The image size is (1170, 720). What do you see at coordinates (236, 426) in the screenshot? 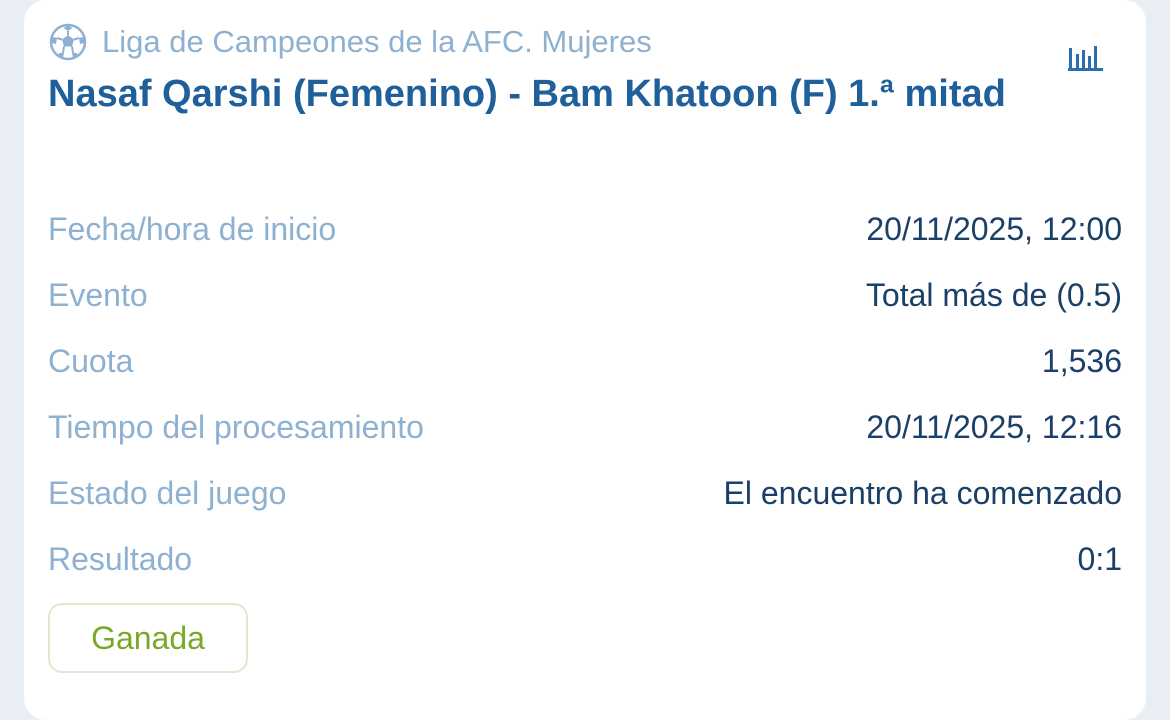
I see `processing-time-label: Tiempo del procesamiento` at bounding box center [236, 426].